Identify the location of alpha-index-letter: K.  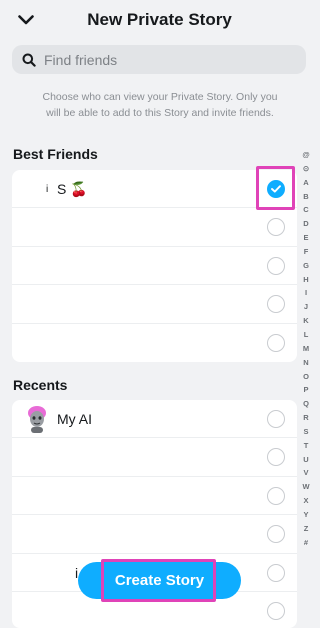
(305, 321).